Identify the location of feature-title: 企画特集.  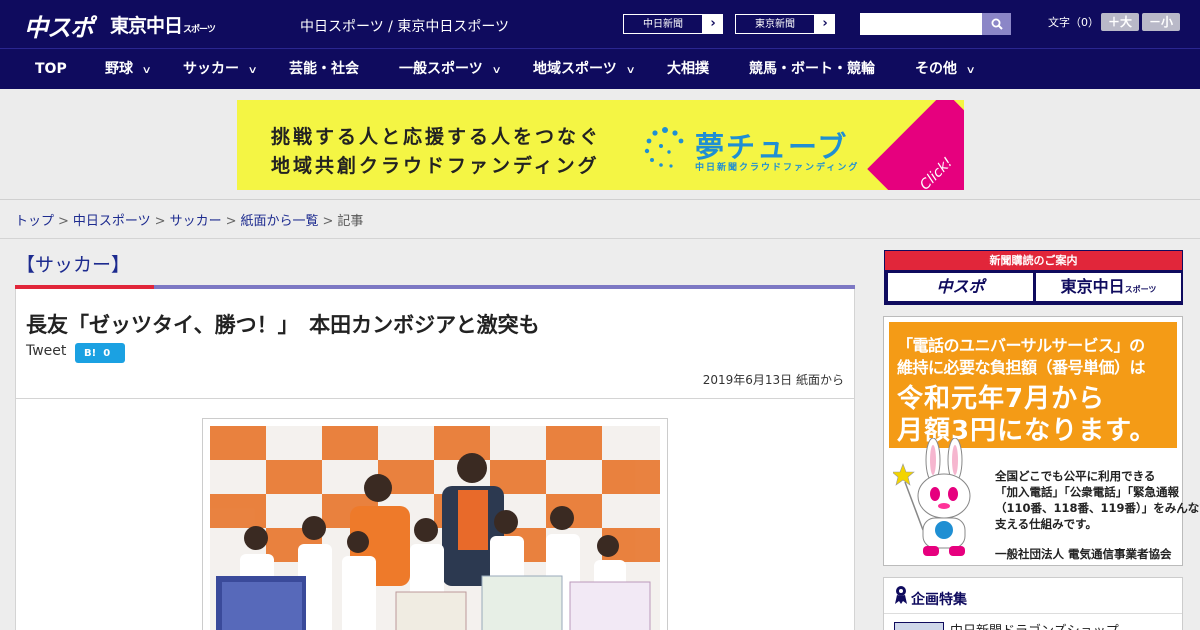
(939, 600).